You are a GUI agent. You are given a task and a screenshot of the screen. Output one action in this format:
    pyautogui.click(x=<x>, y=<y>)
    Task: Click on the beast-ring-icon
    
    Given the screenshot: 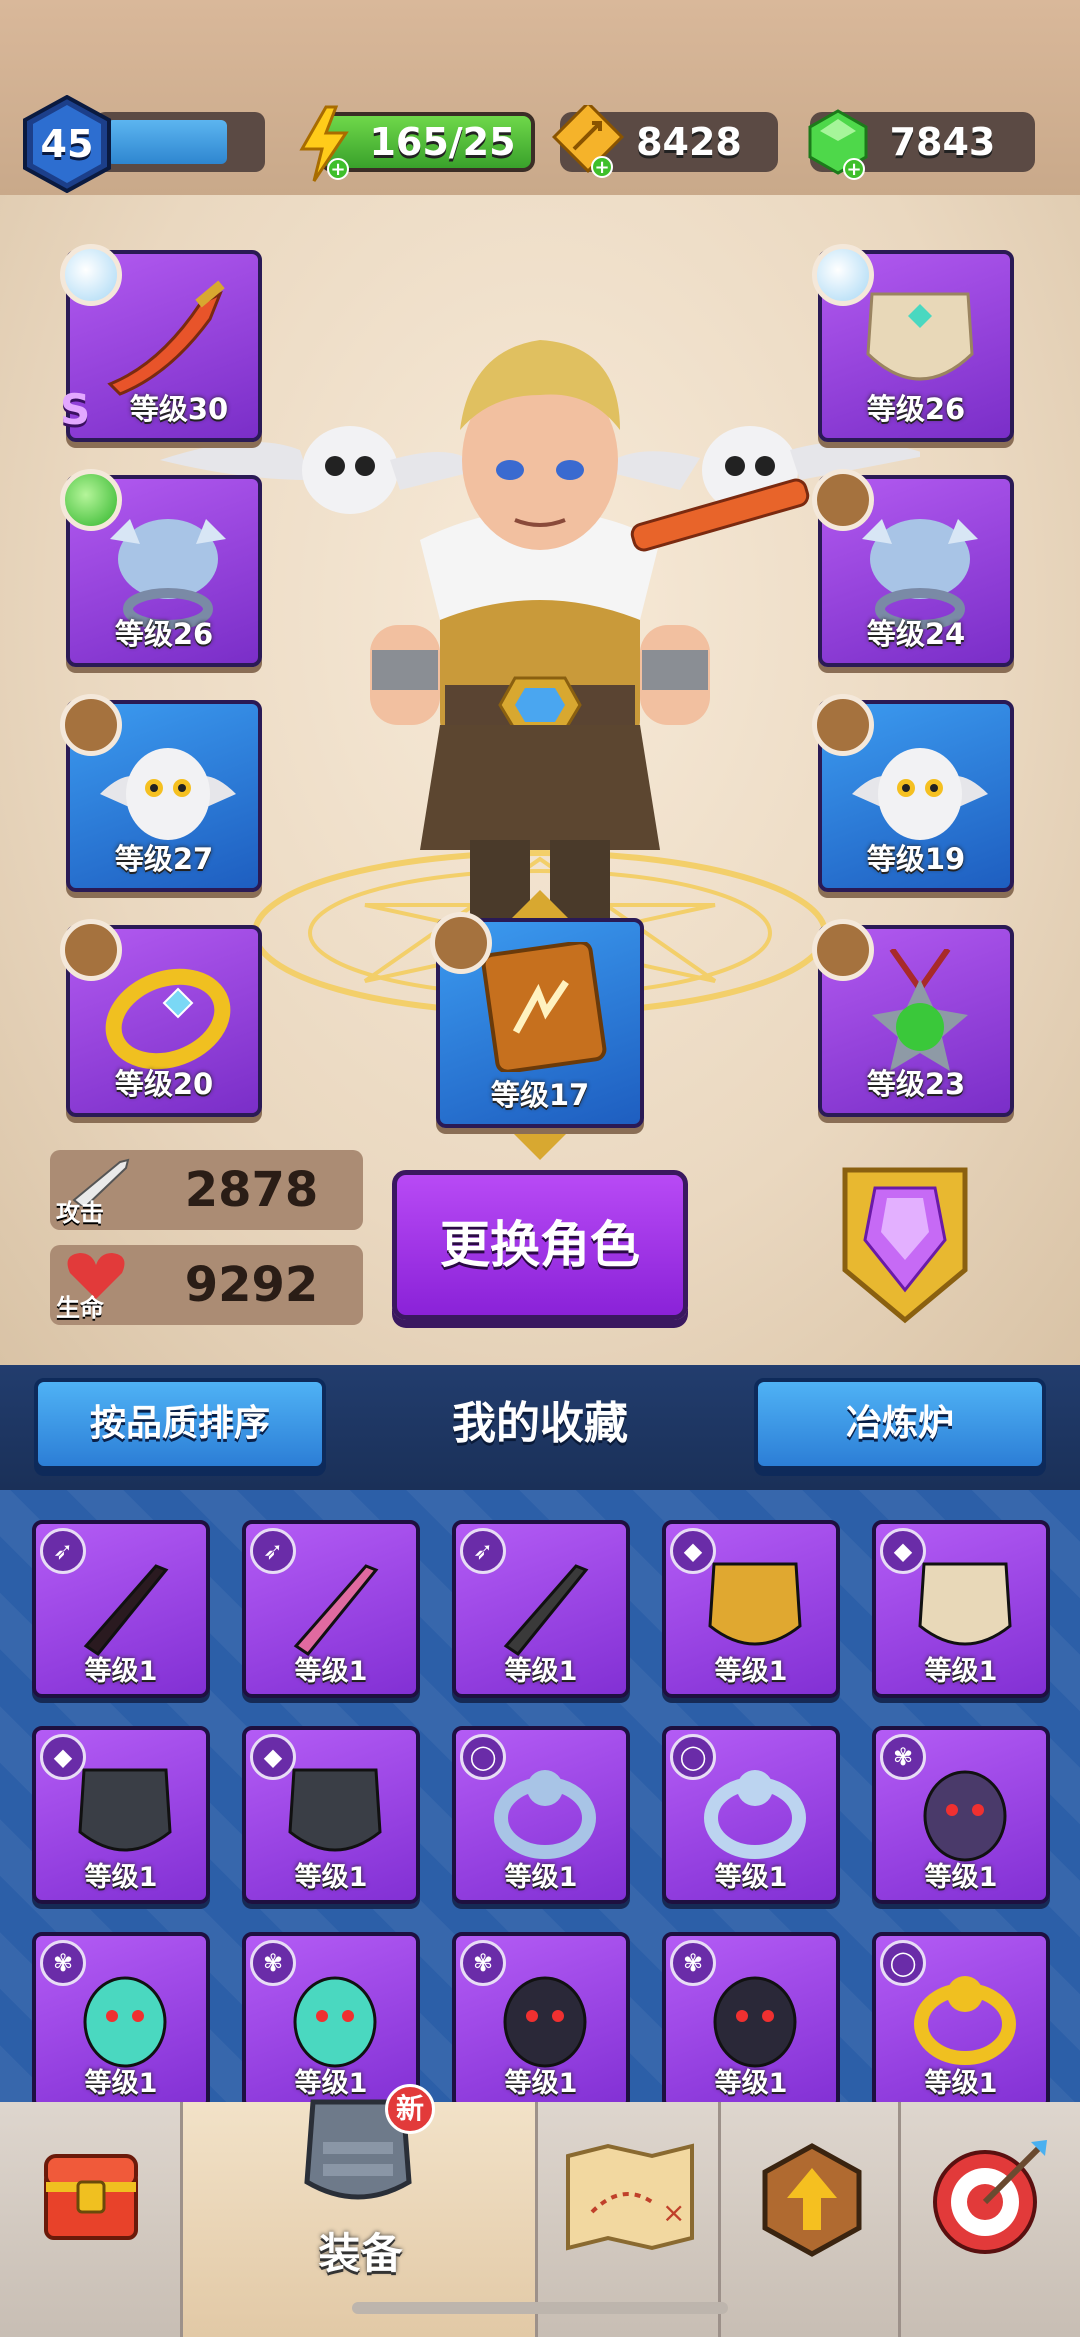 What is the action you would take?
    pyautogui.click(x=545, y=1814)
    